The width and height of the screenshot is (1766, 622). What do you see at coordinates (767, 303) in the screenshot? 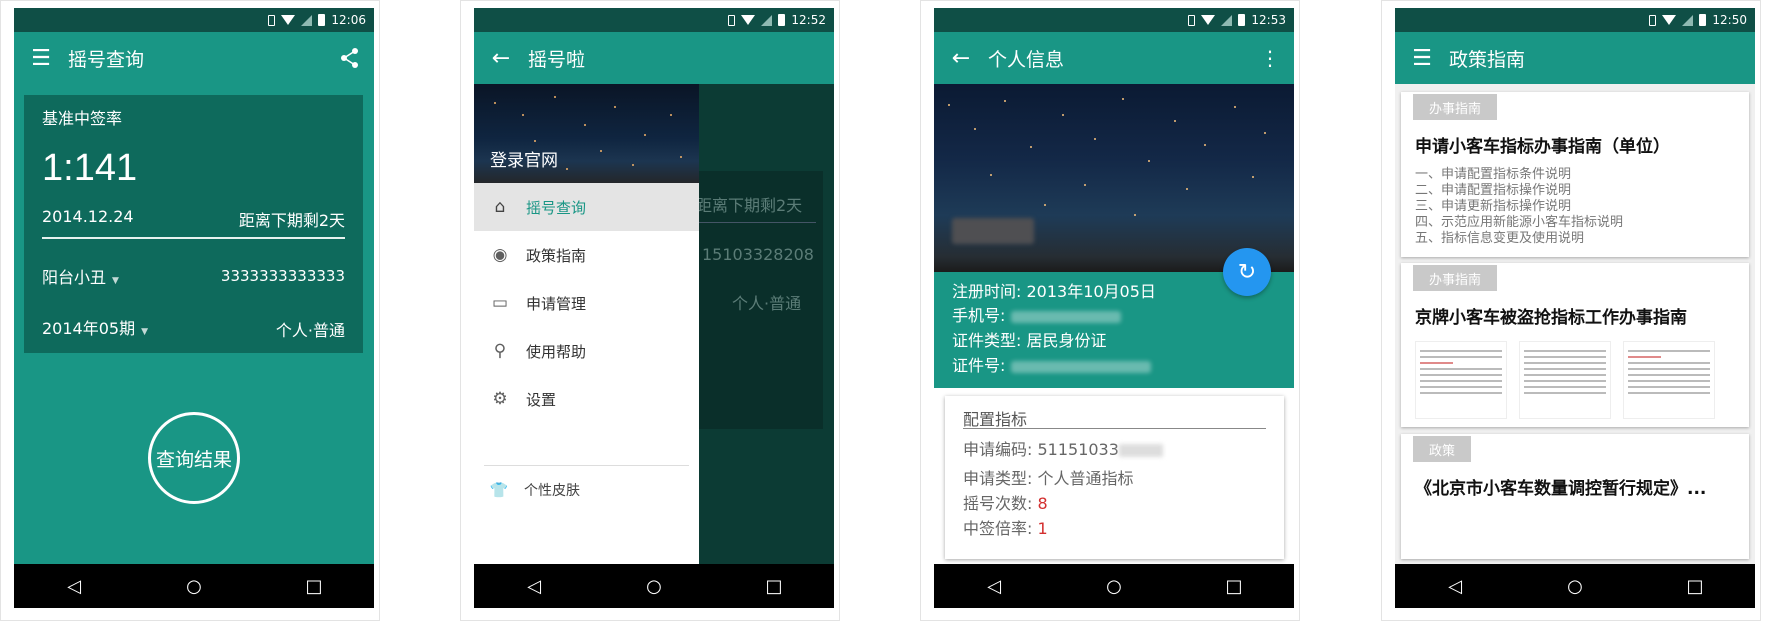
I see `dimmed-type: 个人·普通` at bounding box center [767, 303].